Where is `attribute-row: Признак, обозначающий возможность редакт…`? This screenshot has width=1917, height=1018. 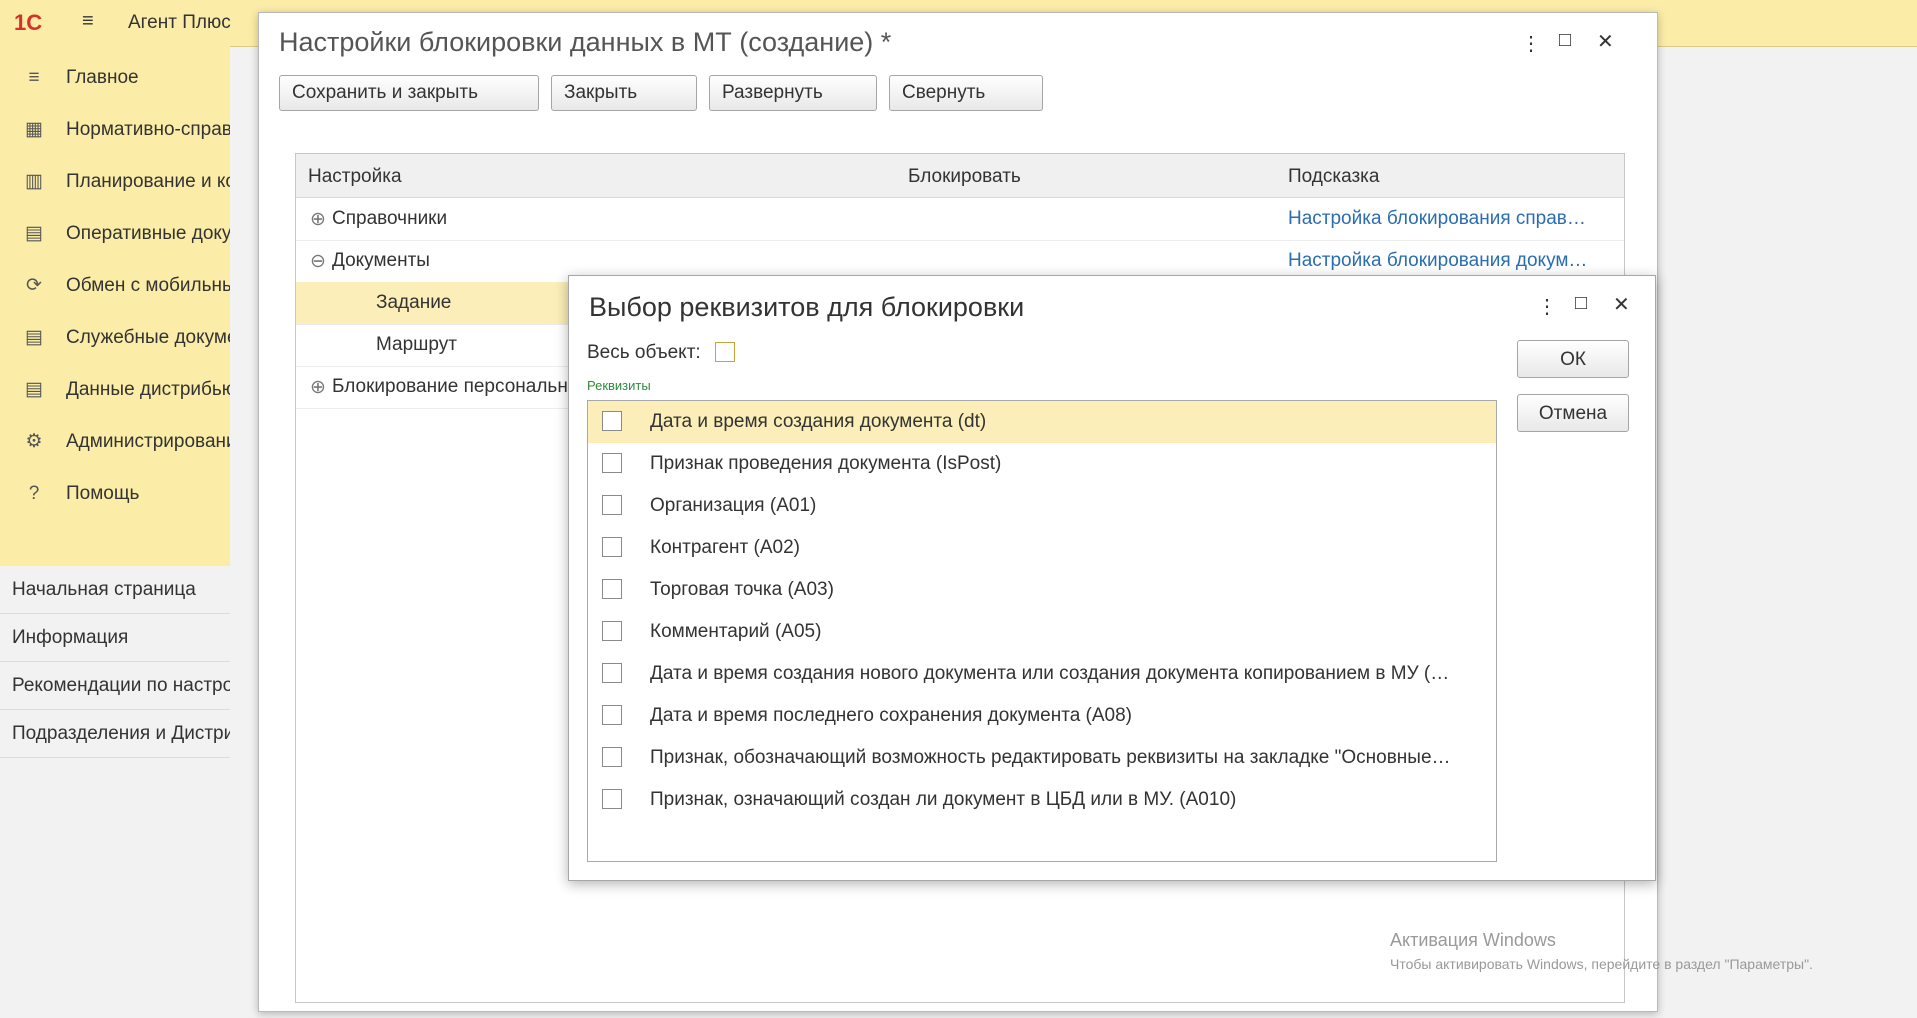 attribute-row: Признак, обозначающий возможность редакт… is located at coordinates (1042, 758).